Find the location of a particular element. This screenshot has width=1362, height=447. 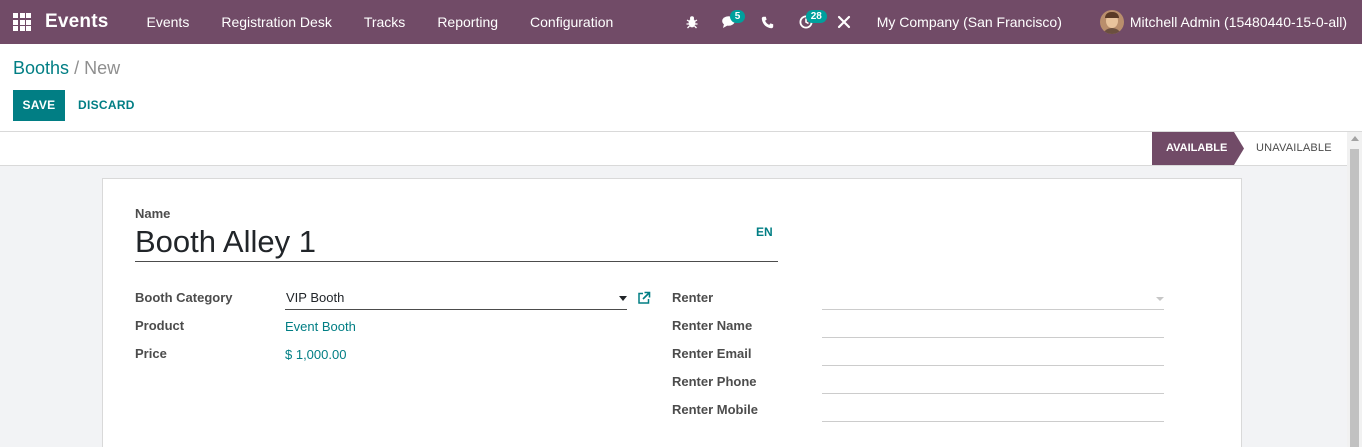

renter-email-label: Renter Email is located at coordinates (712, 353).